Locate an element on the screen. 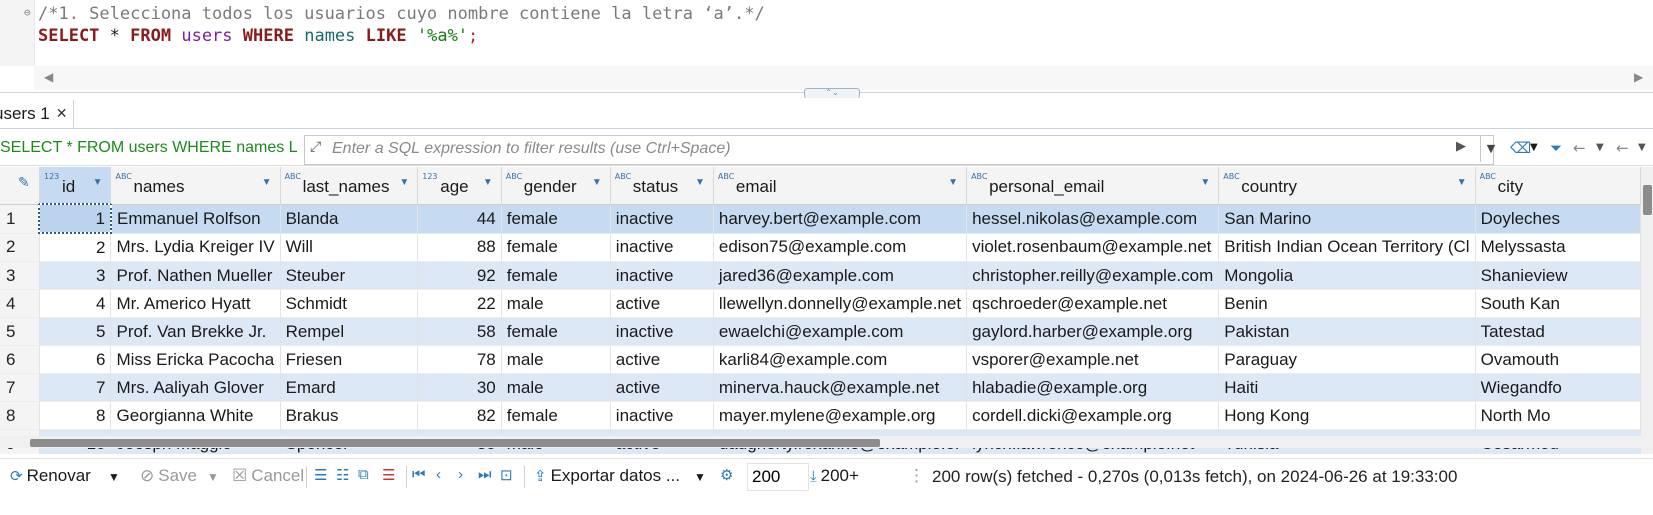 The height and width of the screenshot is (515, 1653). vertical-scroll-thumb is located at coordinates (1647, 200).